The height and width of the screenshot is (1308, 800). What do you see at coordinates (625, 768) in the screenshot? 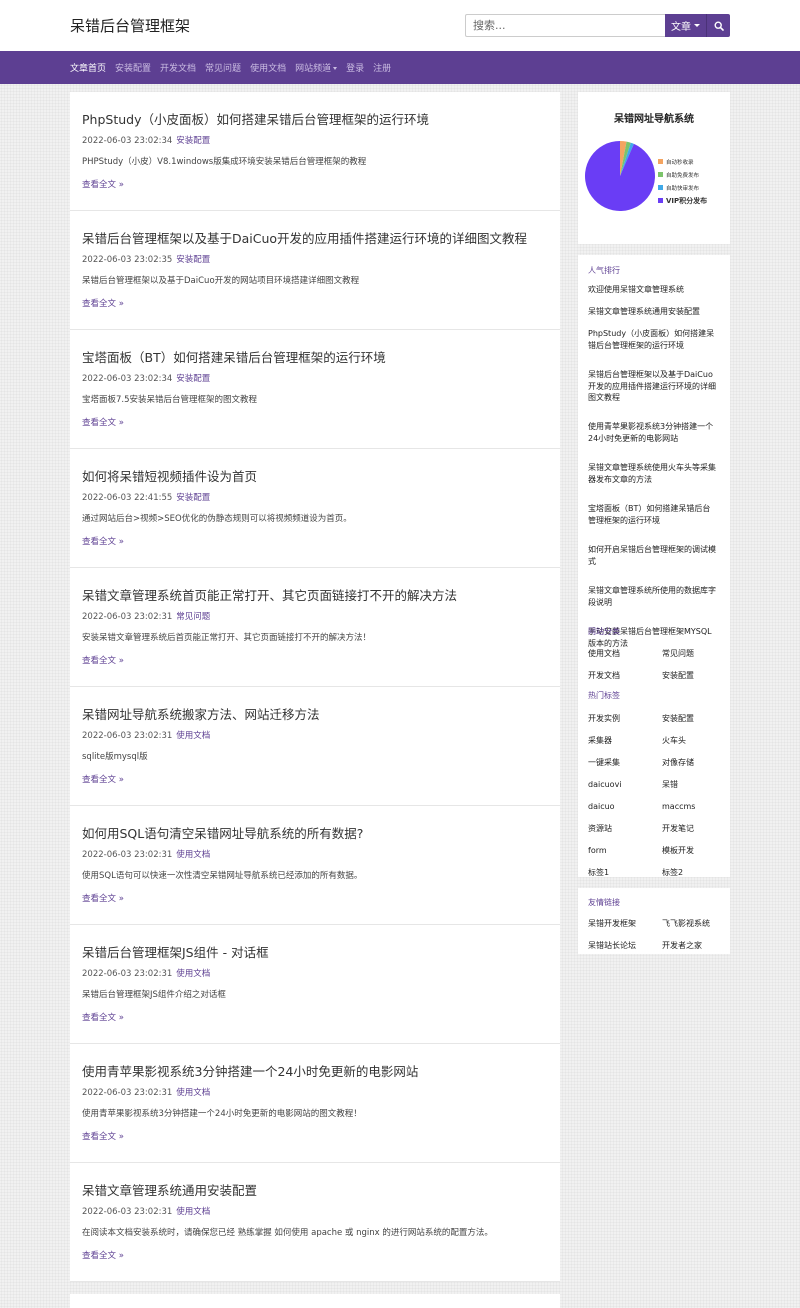
I see `tag-link: 一键采集` at bounding box center [625, 768].